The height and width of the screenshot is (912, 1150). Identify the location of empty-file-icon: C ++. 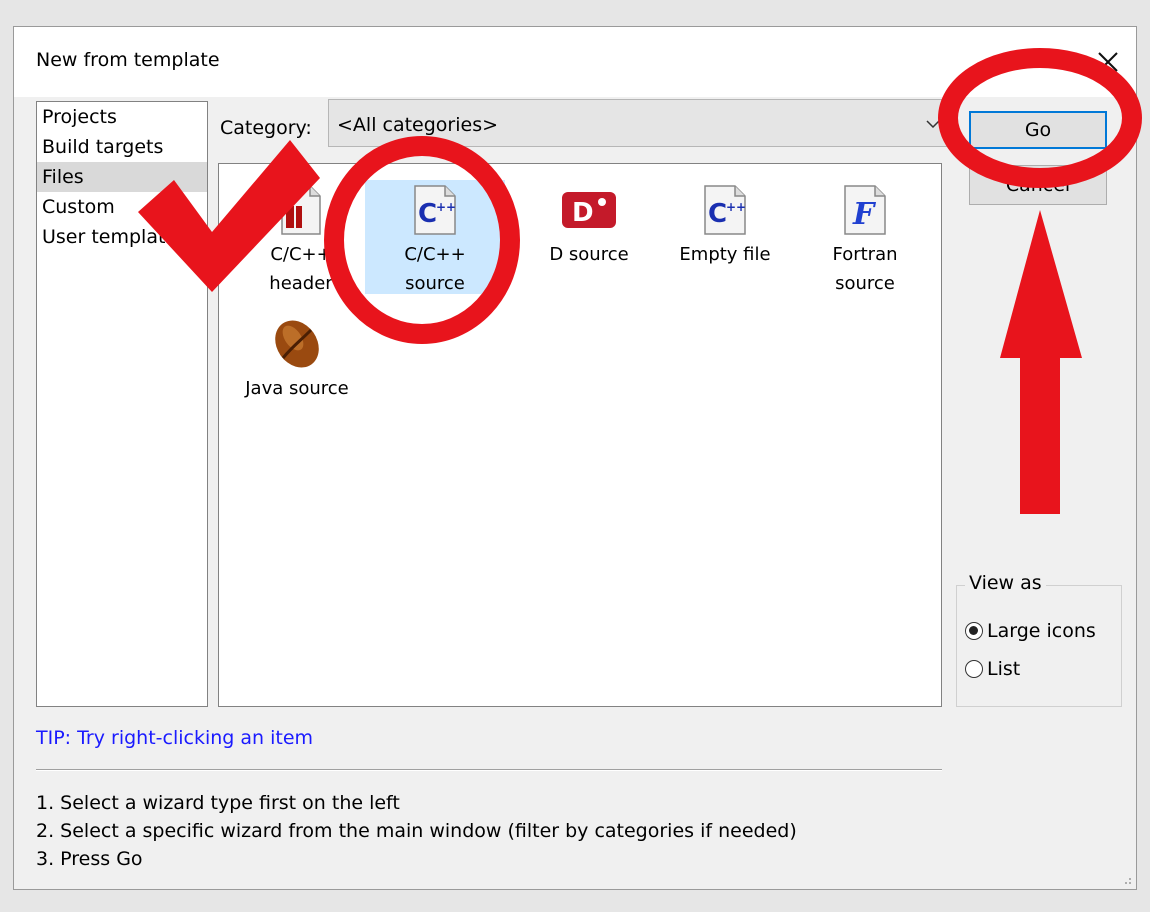
(725, 210).